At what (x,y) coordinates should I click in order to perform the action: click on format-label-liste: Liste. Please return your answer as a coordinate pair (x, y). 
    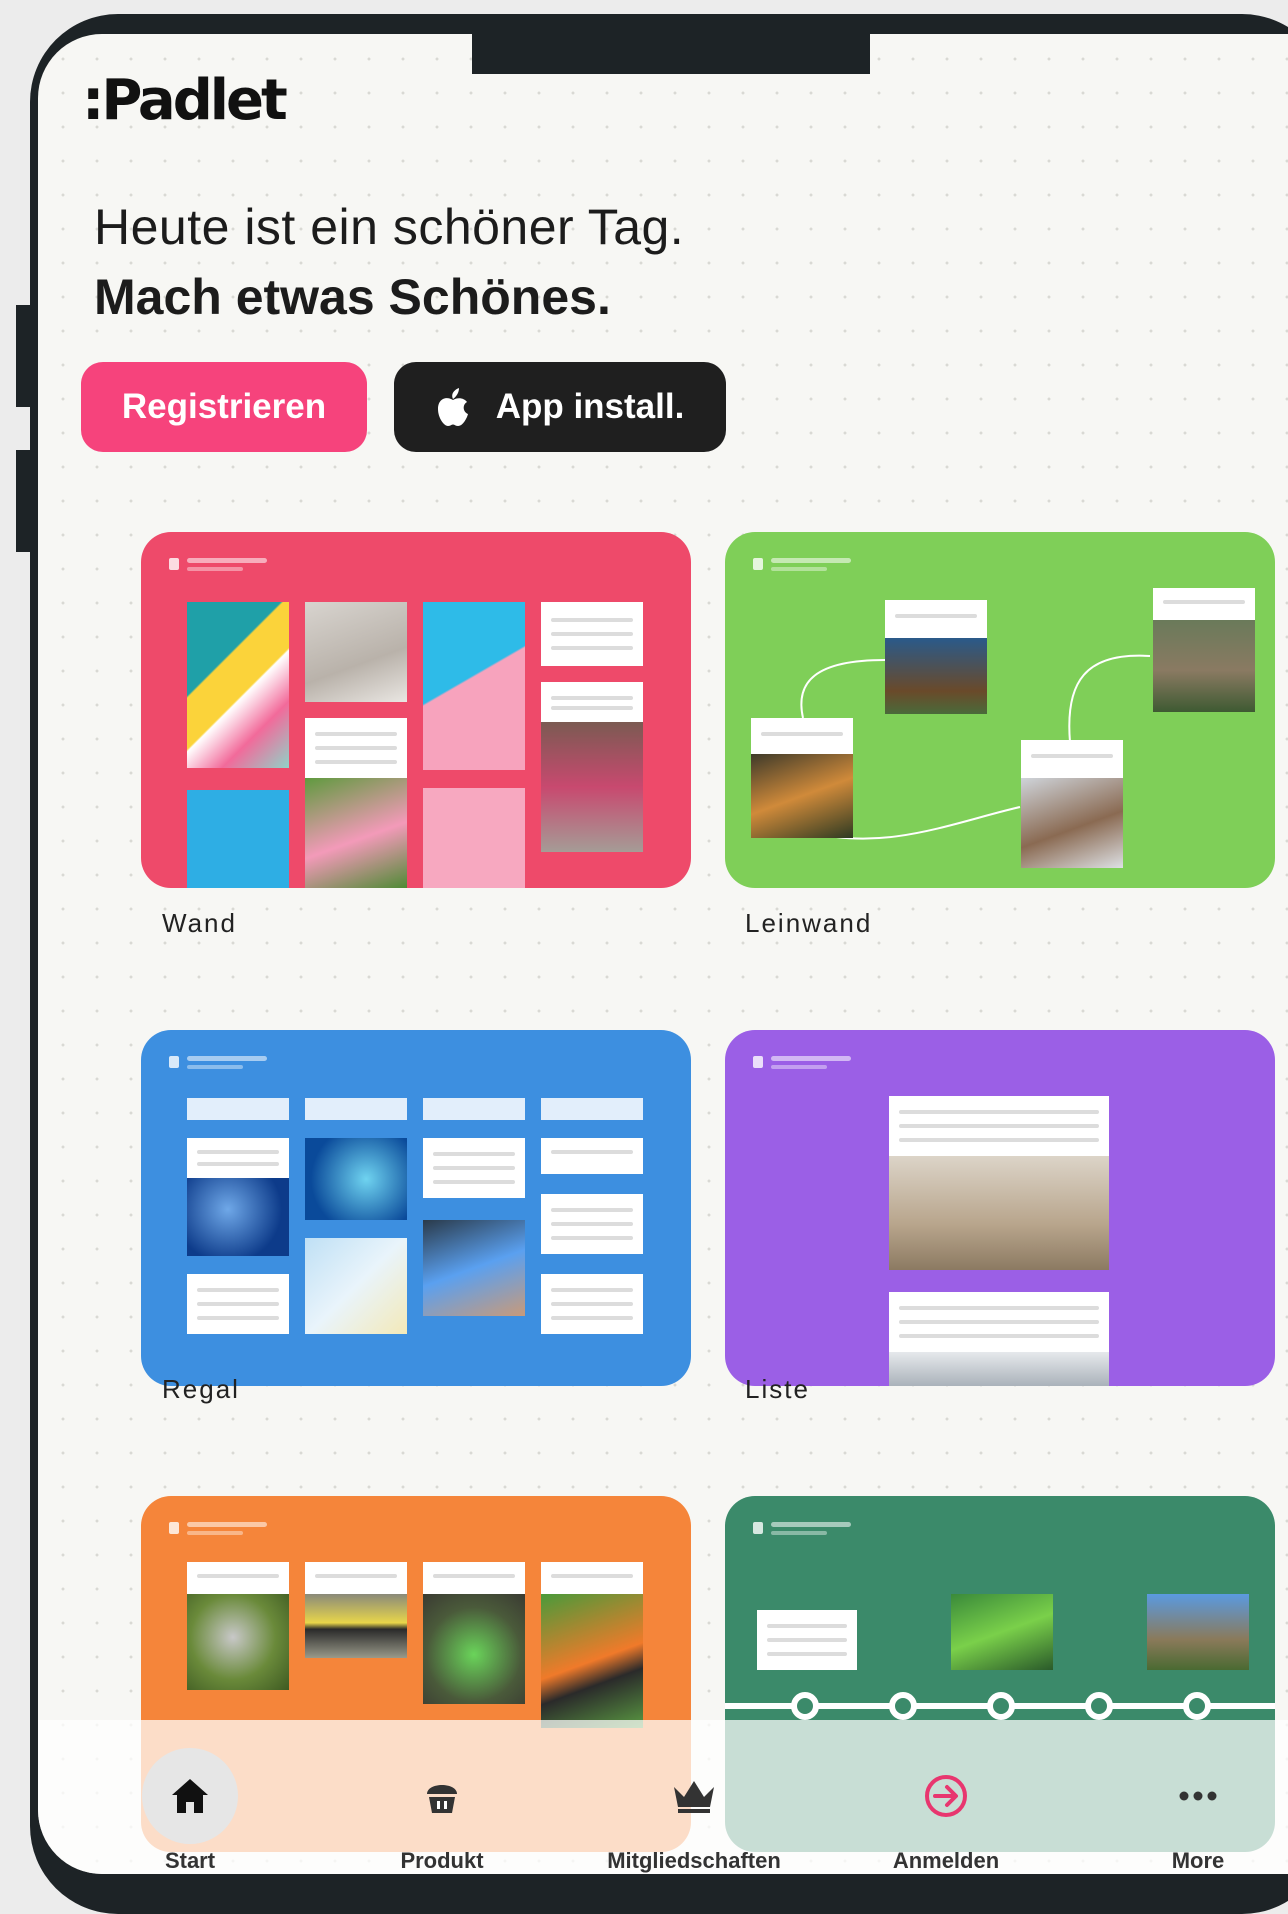
    Looking at the image, I should click on (777, 1389).